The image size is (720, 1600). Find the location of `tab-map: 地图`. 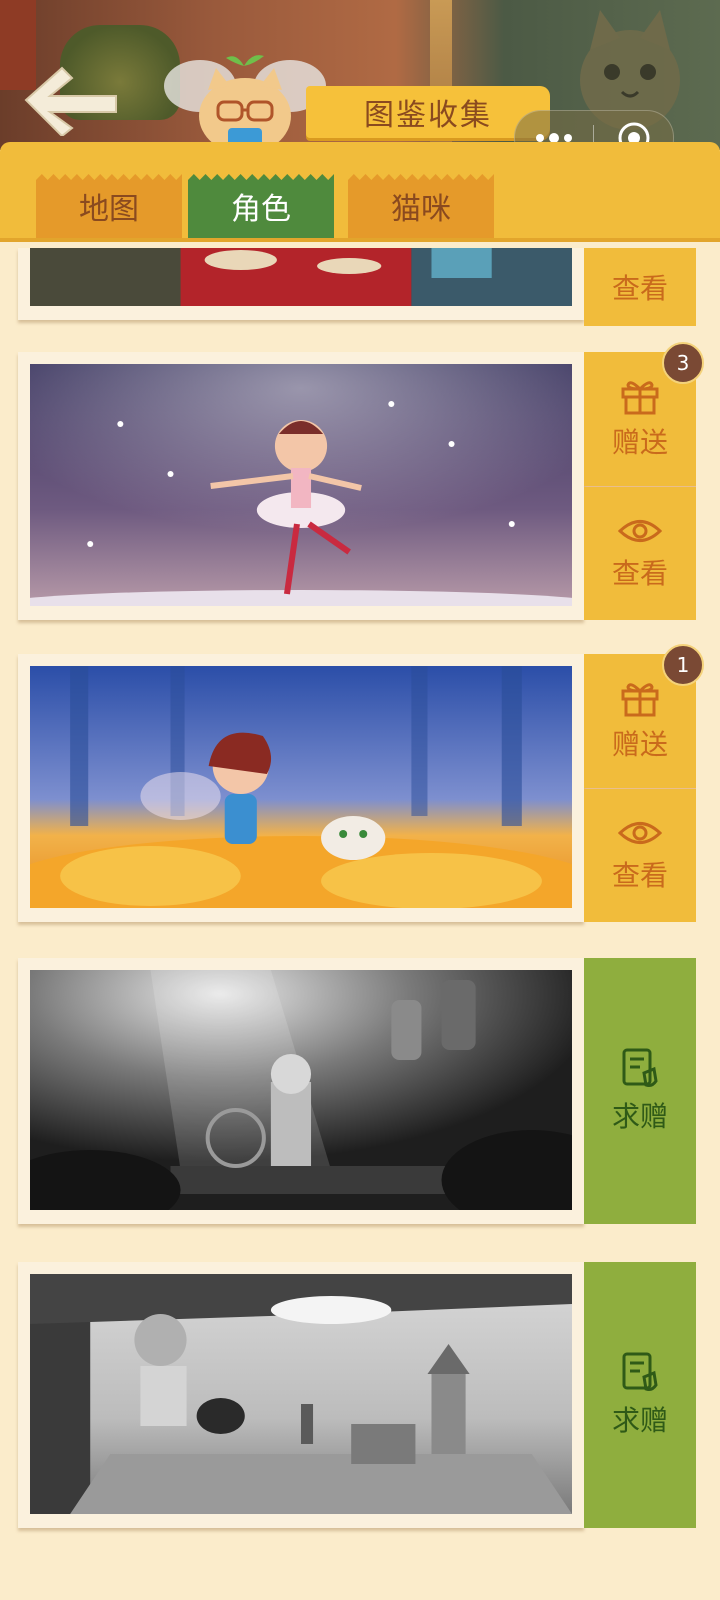

tab-map: 地图 is located at coordinates (109, 206).